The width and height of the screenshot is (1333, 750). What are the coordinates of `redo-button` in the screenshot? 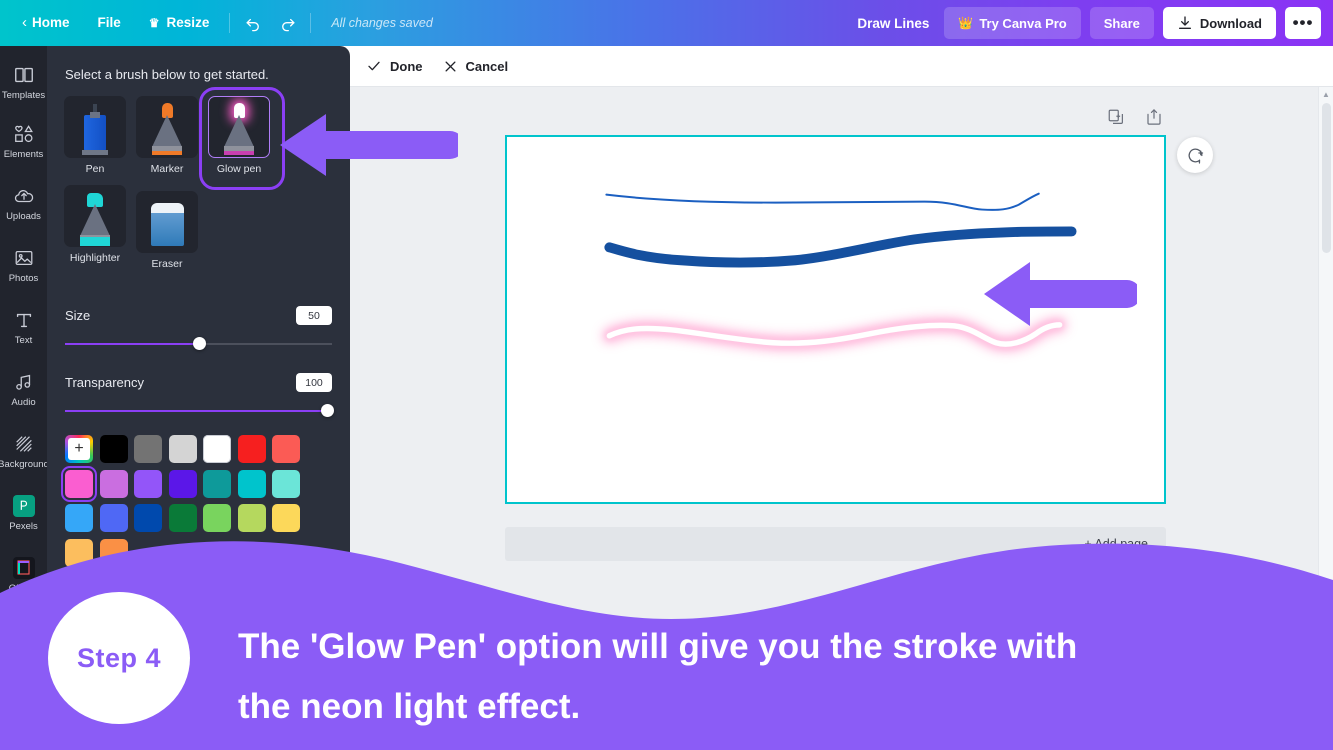 It's located at (287, 23).